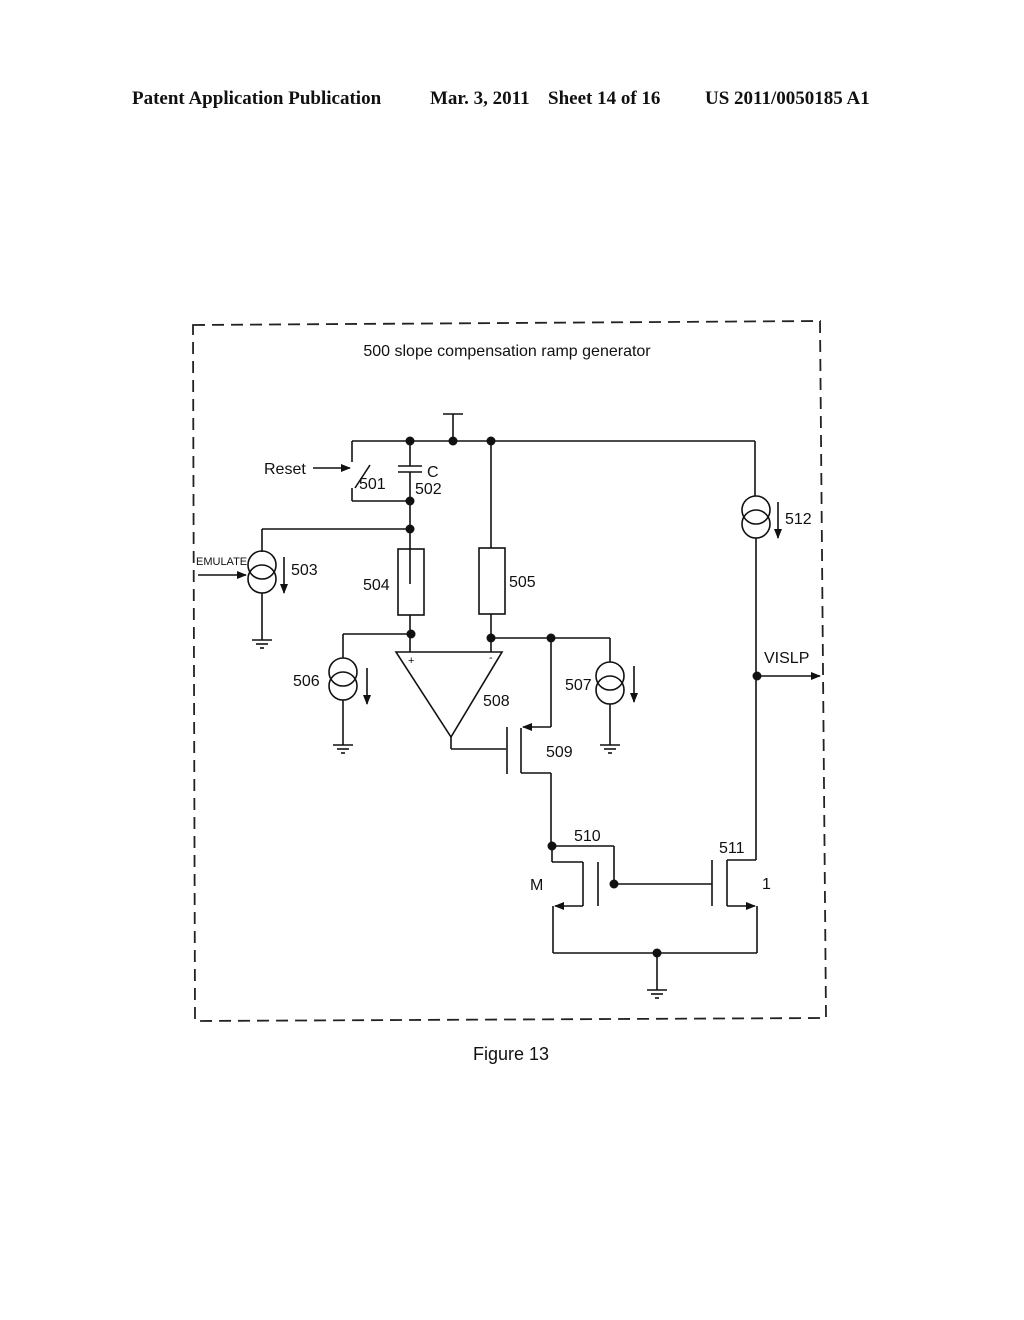 Image resolution: width=1024 pixels, height=1320 pixels. What do you see at coordinates (786, 658) in the screenshot?
I see `vislp-output-label: VISLP` at bounding box center [786, 658].